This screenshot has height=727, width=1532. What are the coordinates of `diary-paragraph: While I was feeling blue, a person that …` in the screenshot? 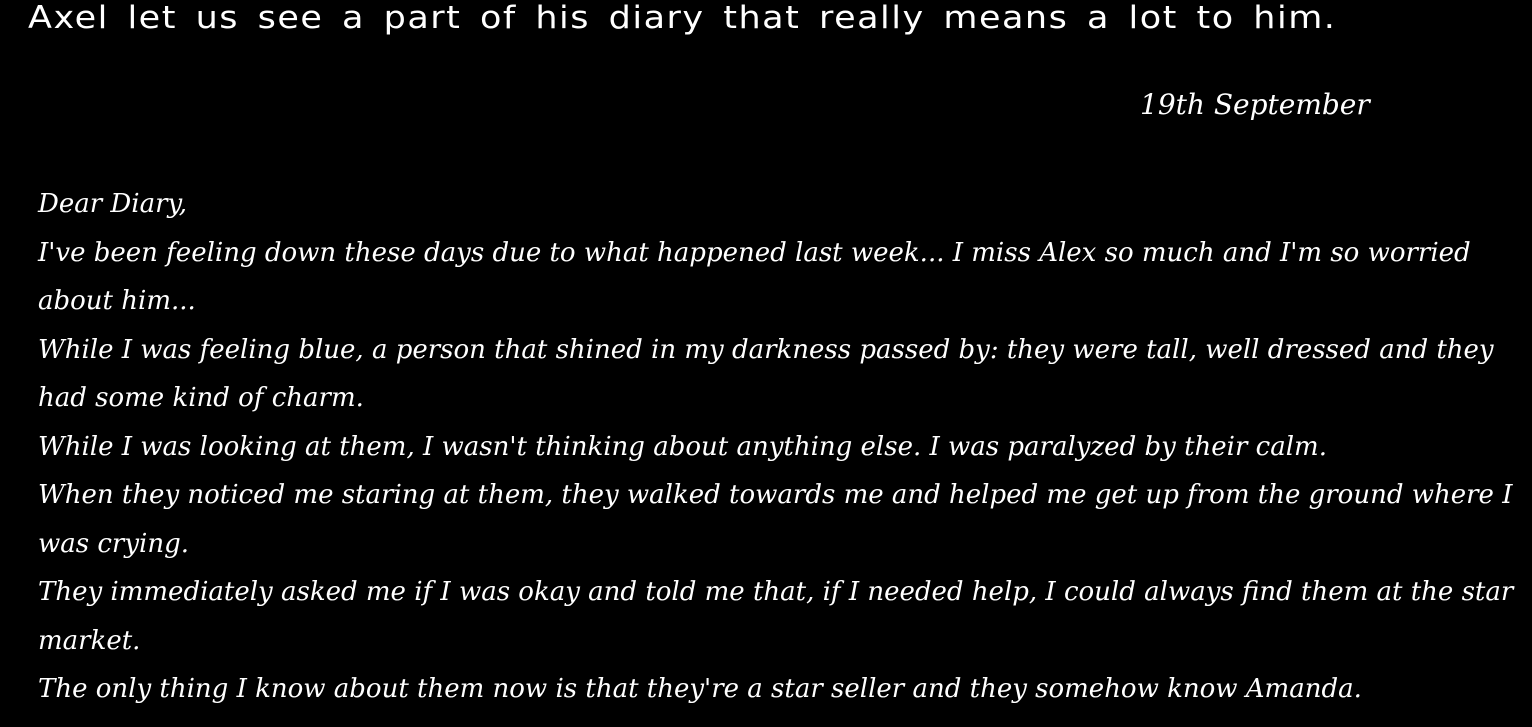 It's located at (766, 374).